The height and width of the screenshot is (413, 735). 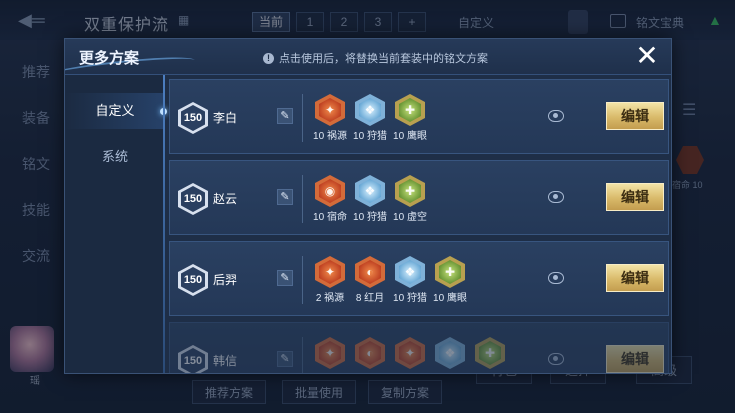 I want to click on plan-name: 赵云, so click(x=225, y=199).